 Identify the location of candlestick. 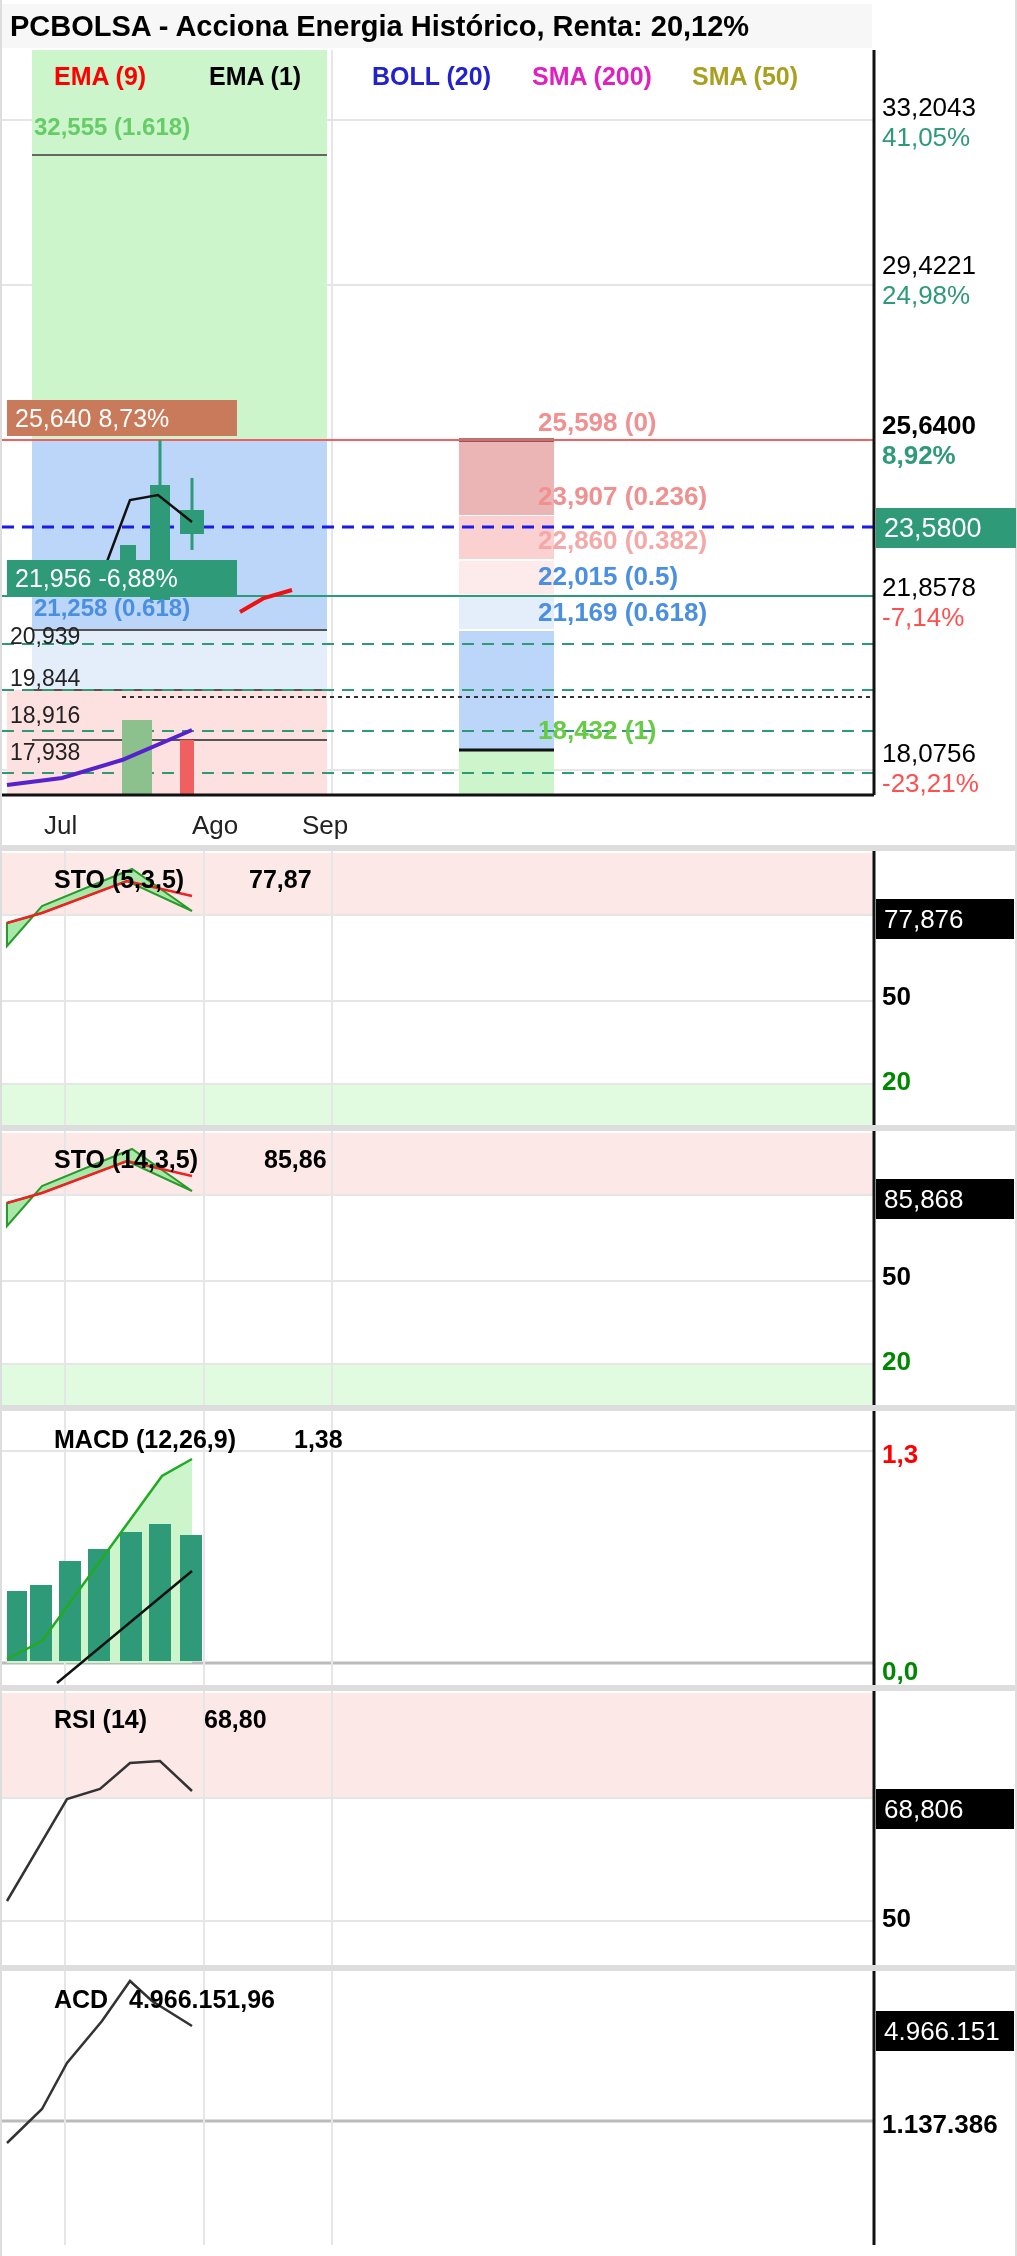
(192, 514).